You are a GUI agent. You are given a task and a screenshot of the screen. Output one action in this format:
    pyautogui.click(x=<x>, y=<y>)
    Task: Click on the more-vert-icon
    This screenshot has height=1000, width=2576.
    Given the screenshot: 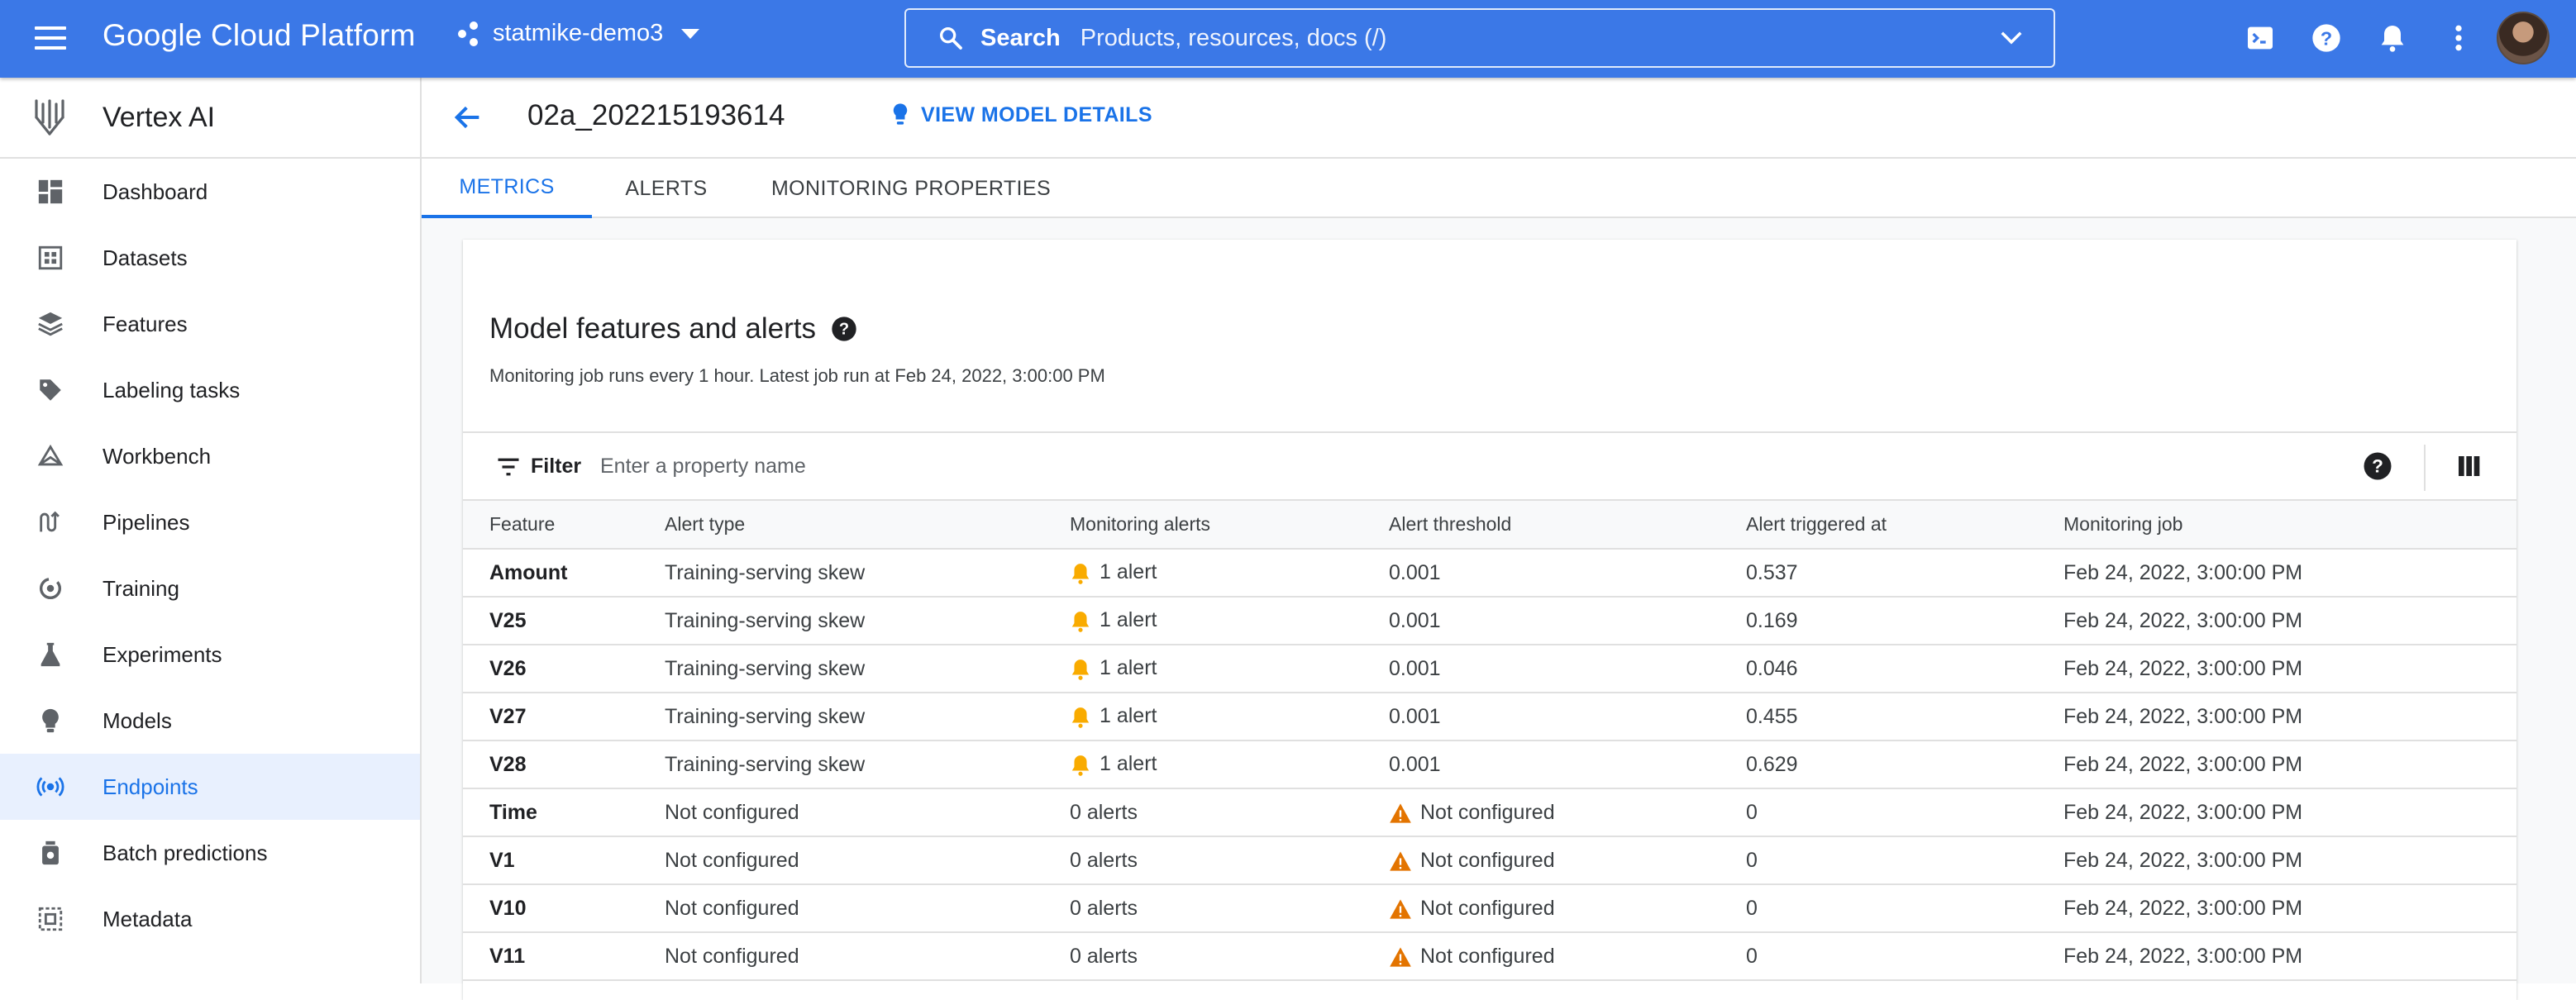 What is the action you would take?
    pyautogui.click(x=2458, y=38)
    